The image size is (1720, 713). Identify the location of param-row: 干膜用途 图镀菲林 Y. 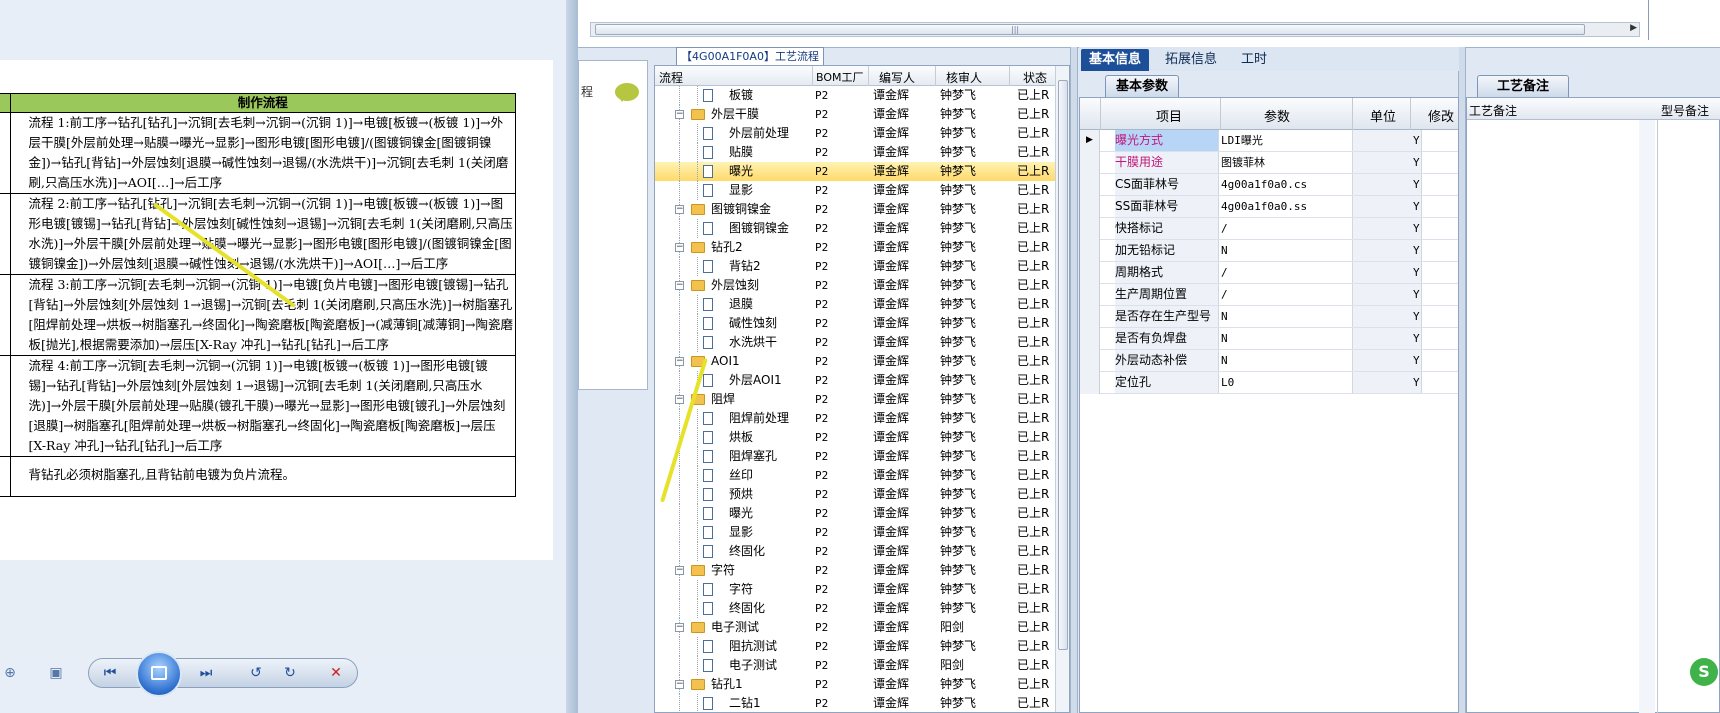
(1269, 163).